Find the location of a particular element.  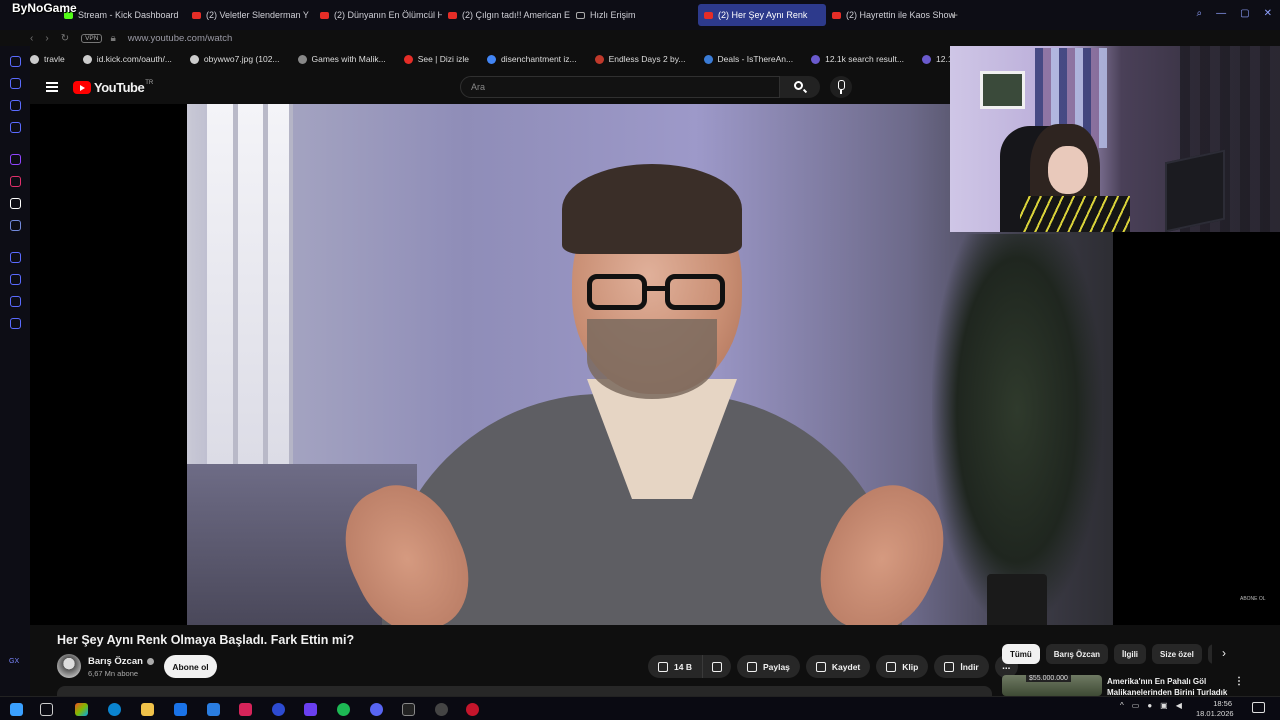

menu-icon is located at coordinates (52, 87).